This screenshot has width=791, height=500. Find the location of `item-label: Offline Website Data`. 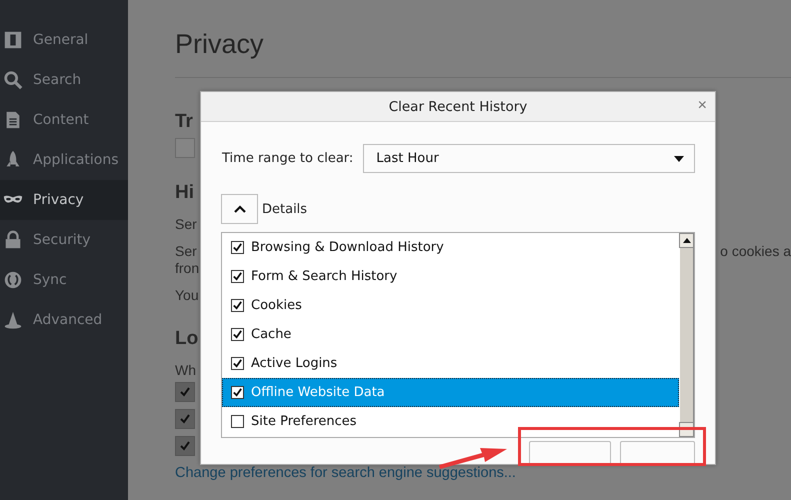

item-label: Offline Website Data is located at coordinates (318, 392).